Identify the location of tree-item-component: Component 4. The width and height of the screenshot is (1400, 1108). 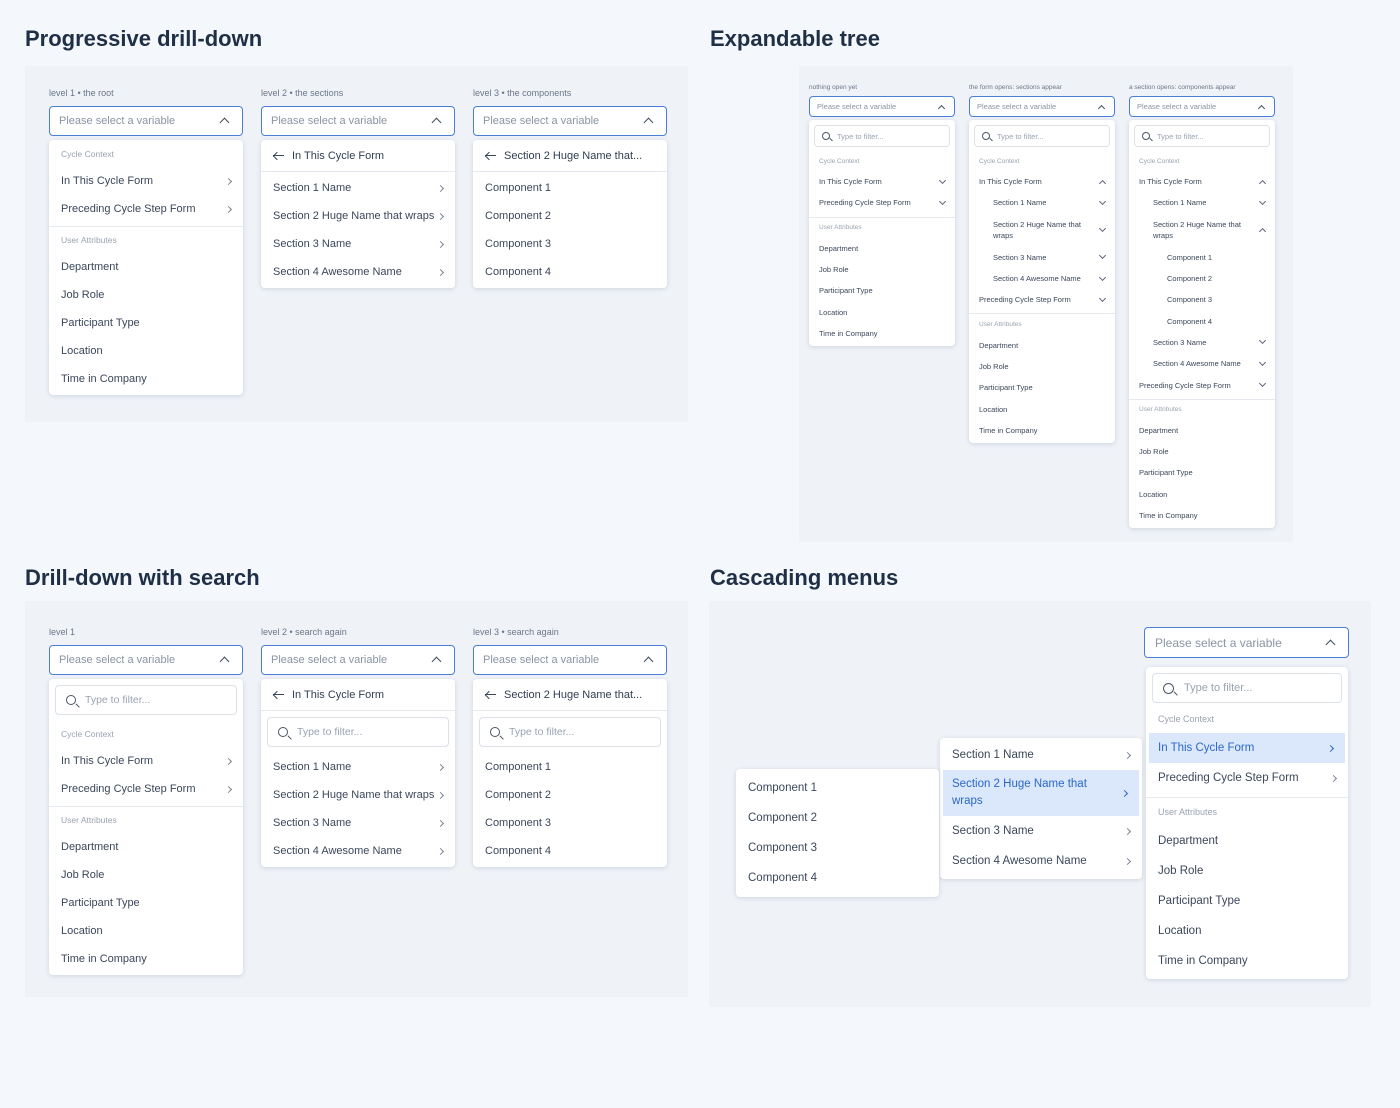
(1202, 320).